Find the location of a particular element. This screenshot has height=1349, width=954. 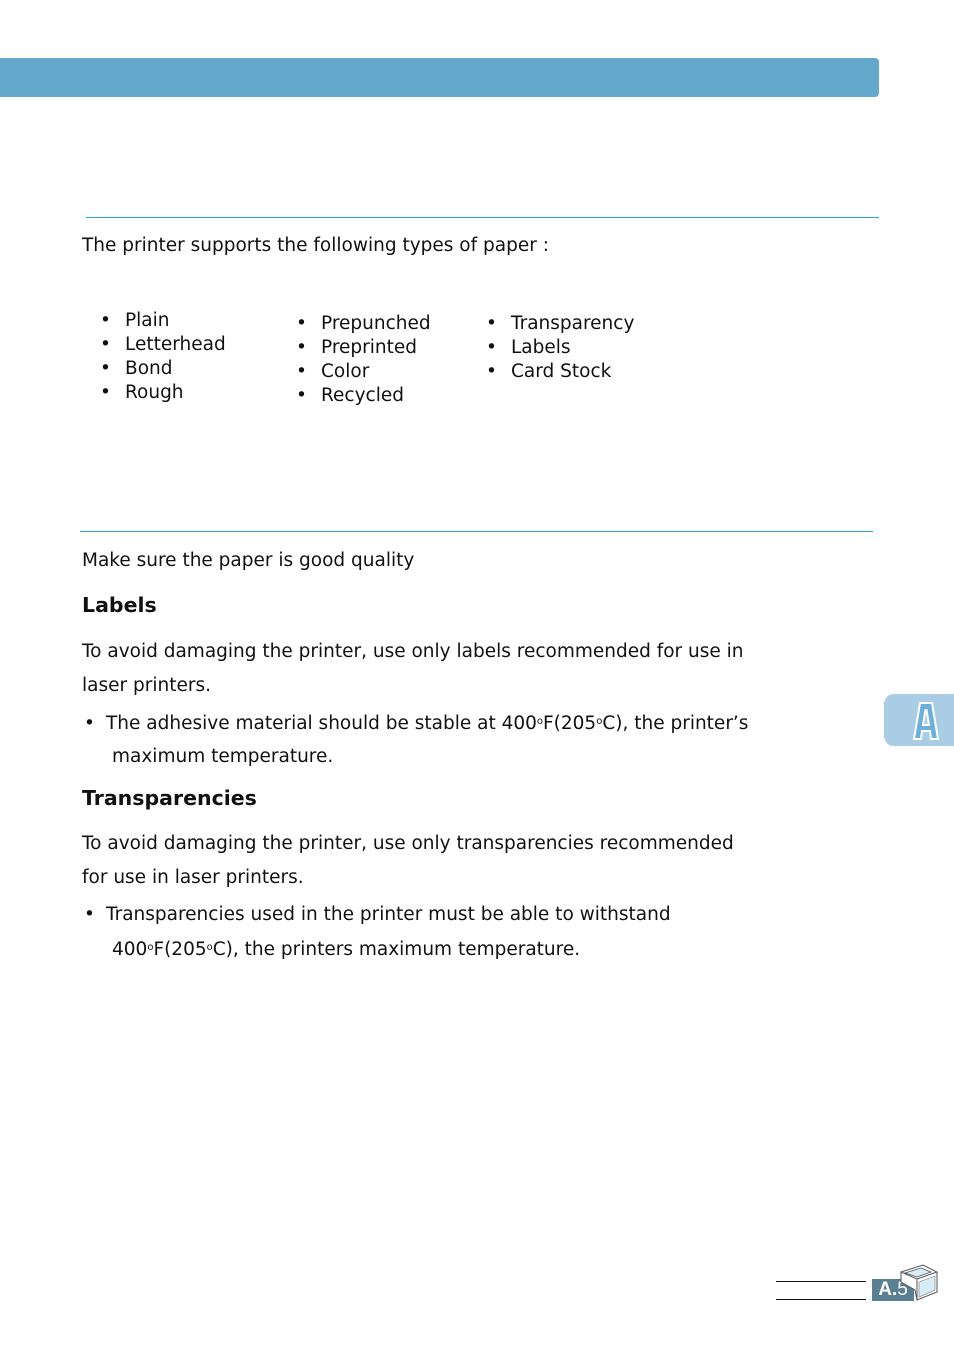

list-item: • Prepunched is located at coordinates (363, 323).